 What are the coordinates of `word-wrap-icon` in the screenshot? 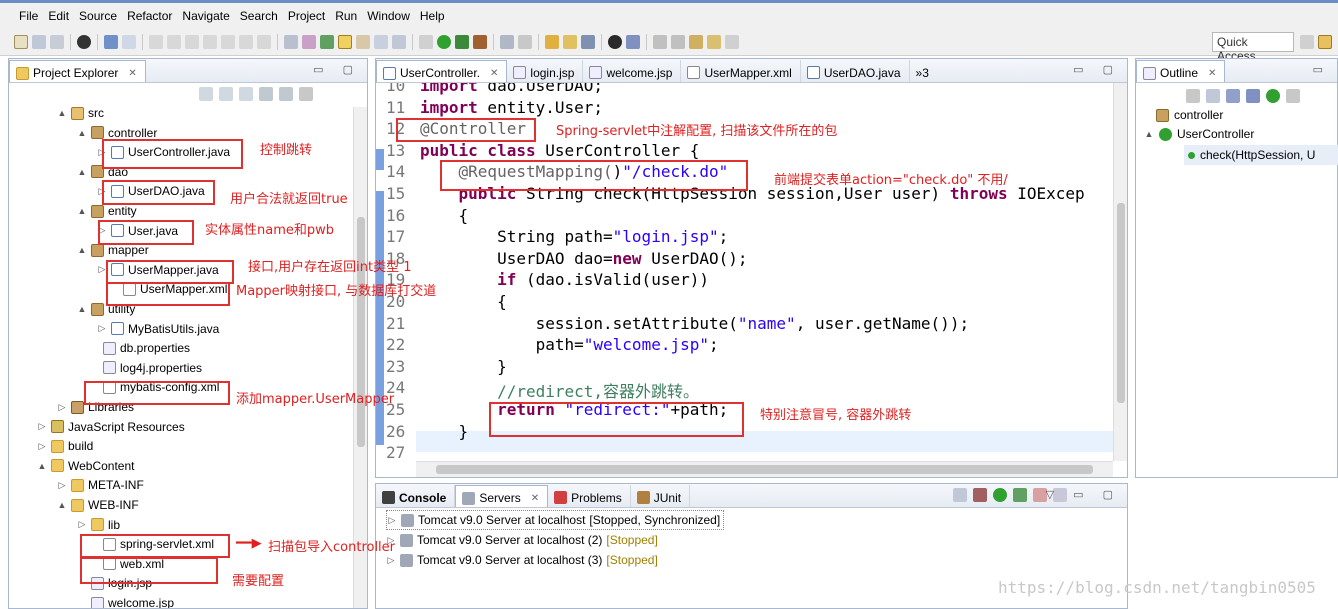 It's located at (363, 41).